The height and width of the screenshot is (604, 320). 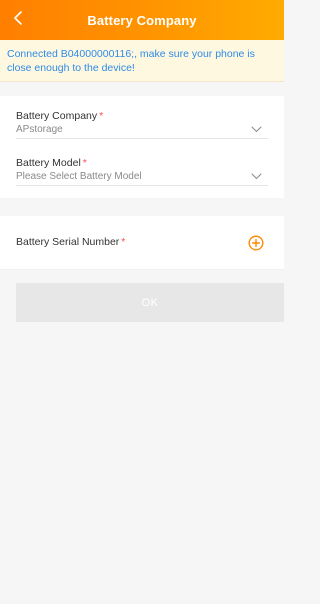 I want to click on battery-company-field: Battery Company * APstorage, so click(x=142, y=124).